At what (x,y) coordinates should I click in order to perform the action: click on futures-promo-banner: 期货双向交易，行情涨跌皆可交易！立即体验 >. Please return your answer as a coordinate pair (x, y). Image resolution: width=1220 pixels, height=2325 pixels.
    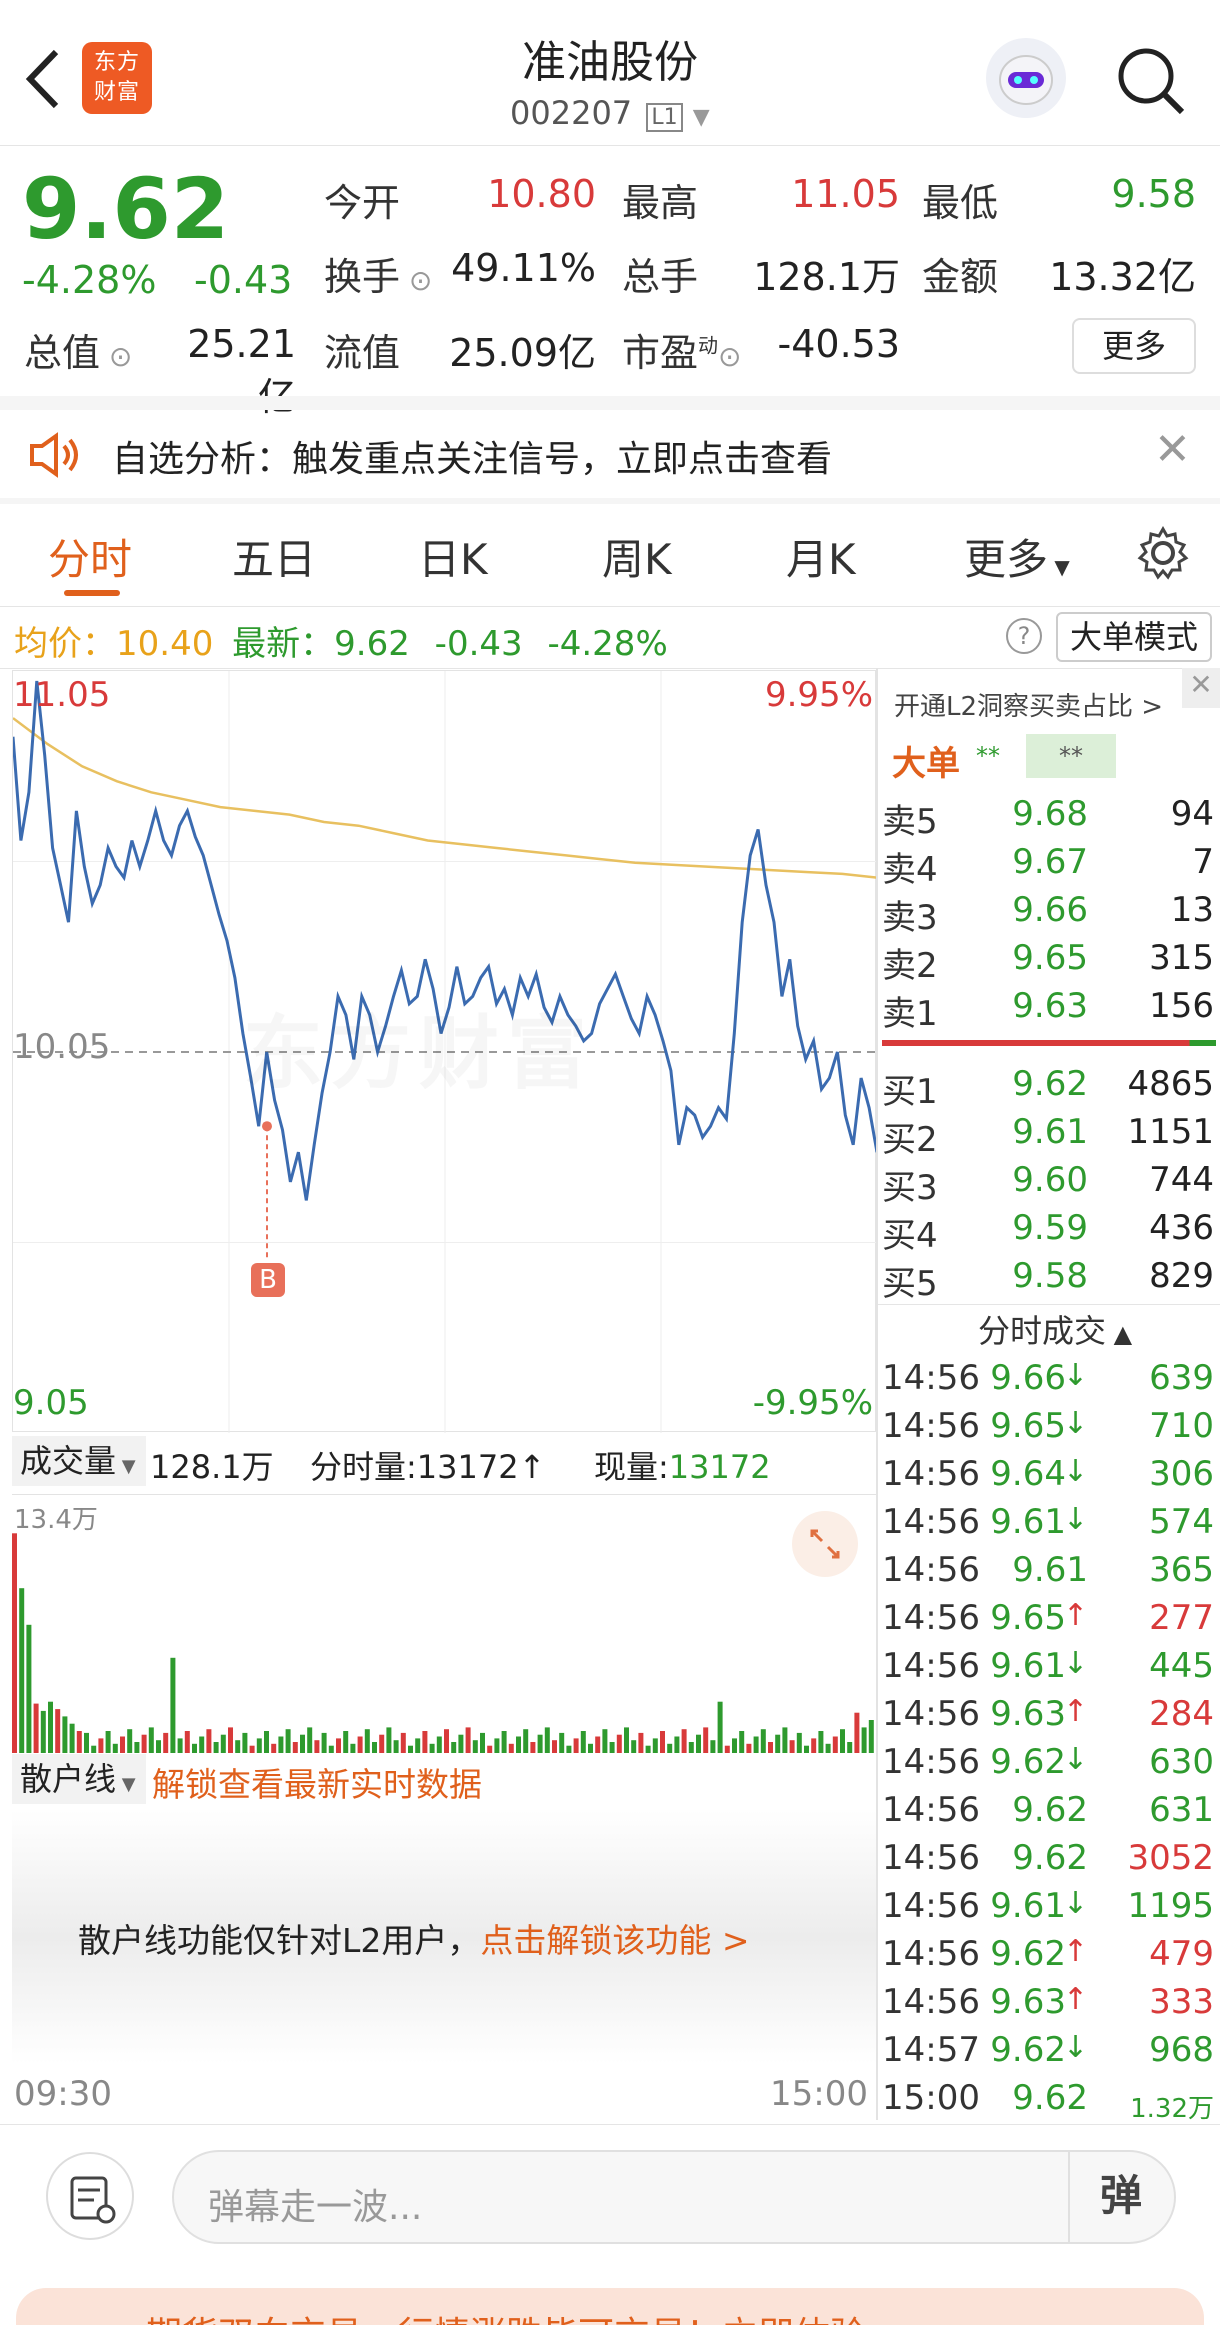
    Looking at the image, I should click on (610, 2306).